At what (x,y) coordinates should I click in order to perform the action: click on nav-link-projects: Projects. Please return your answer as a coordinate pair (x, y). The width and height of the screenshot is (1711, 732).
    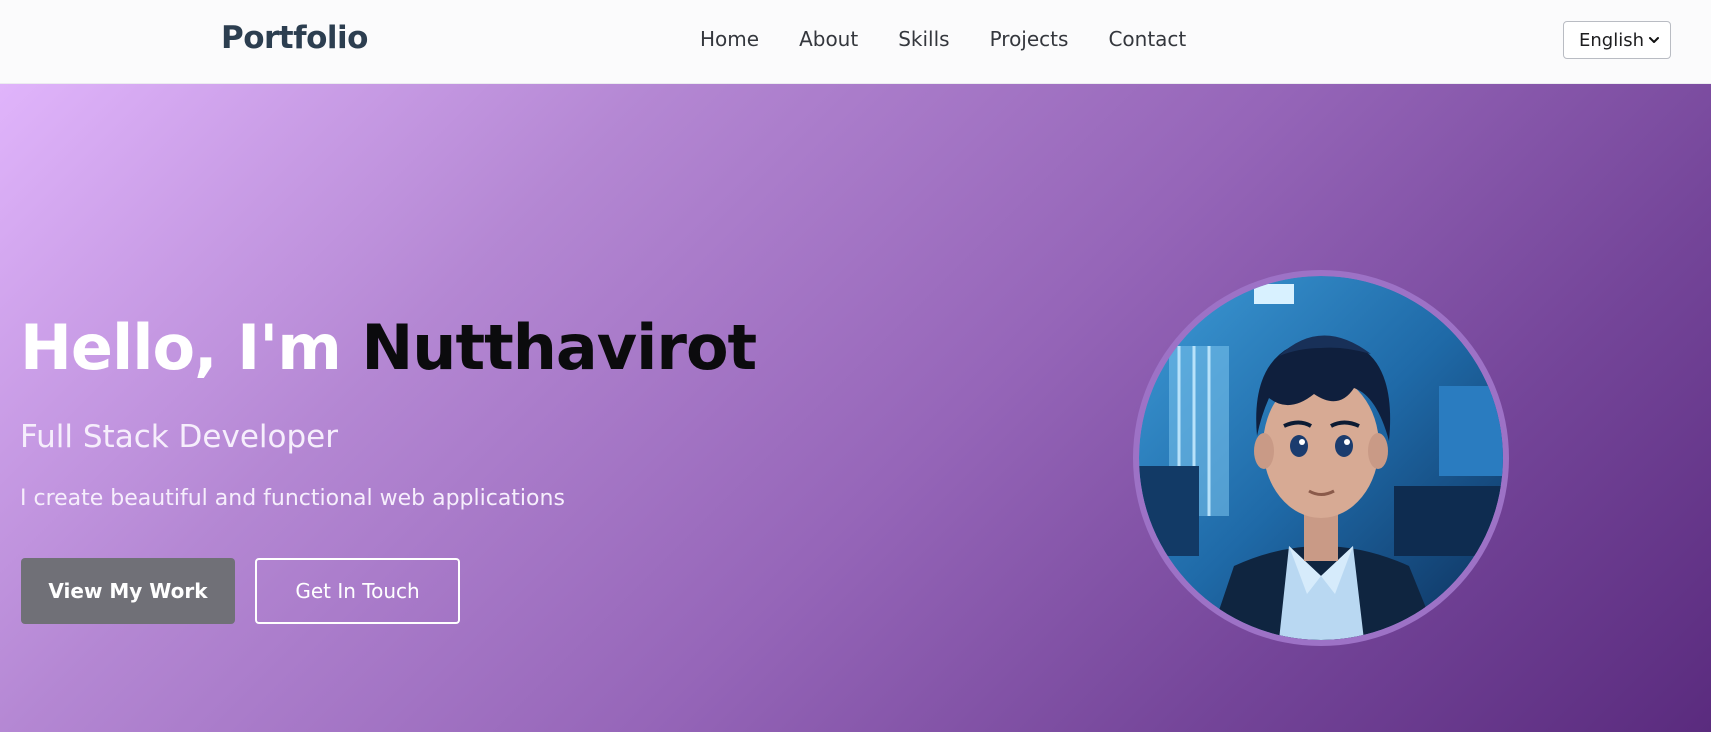
    Looking at the image, I should click on (1029, 39).